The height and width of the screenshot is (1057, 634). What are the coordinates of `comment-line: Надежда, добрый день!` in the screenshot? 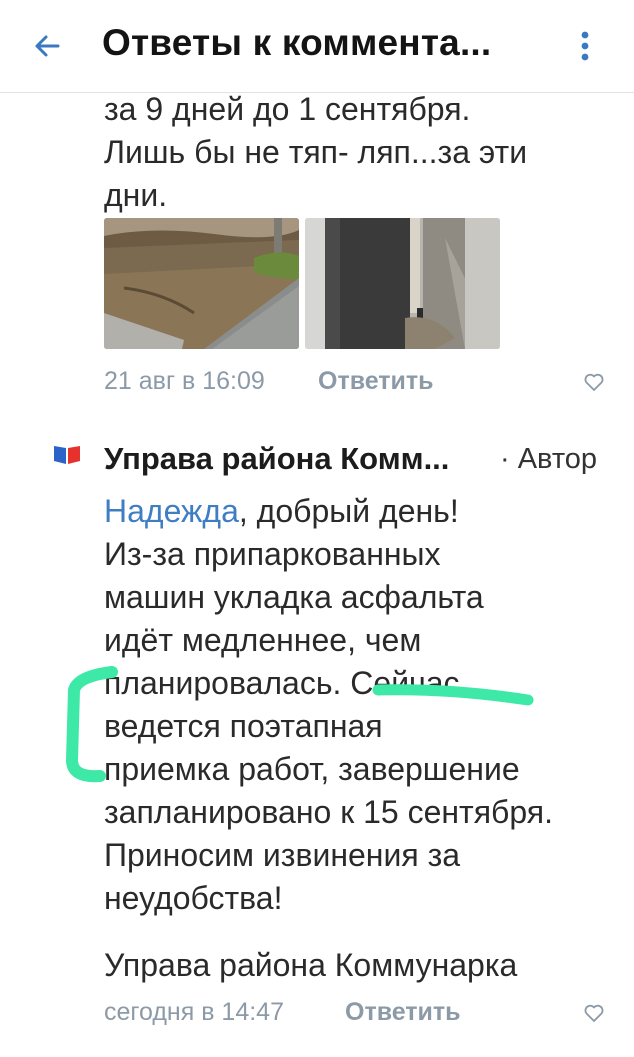 It's located at (359, 511).